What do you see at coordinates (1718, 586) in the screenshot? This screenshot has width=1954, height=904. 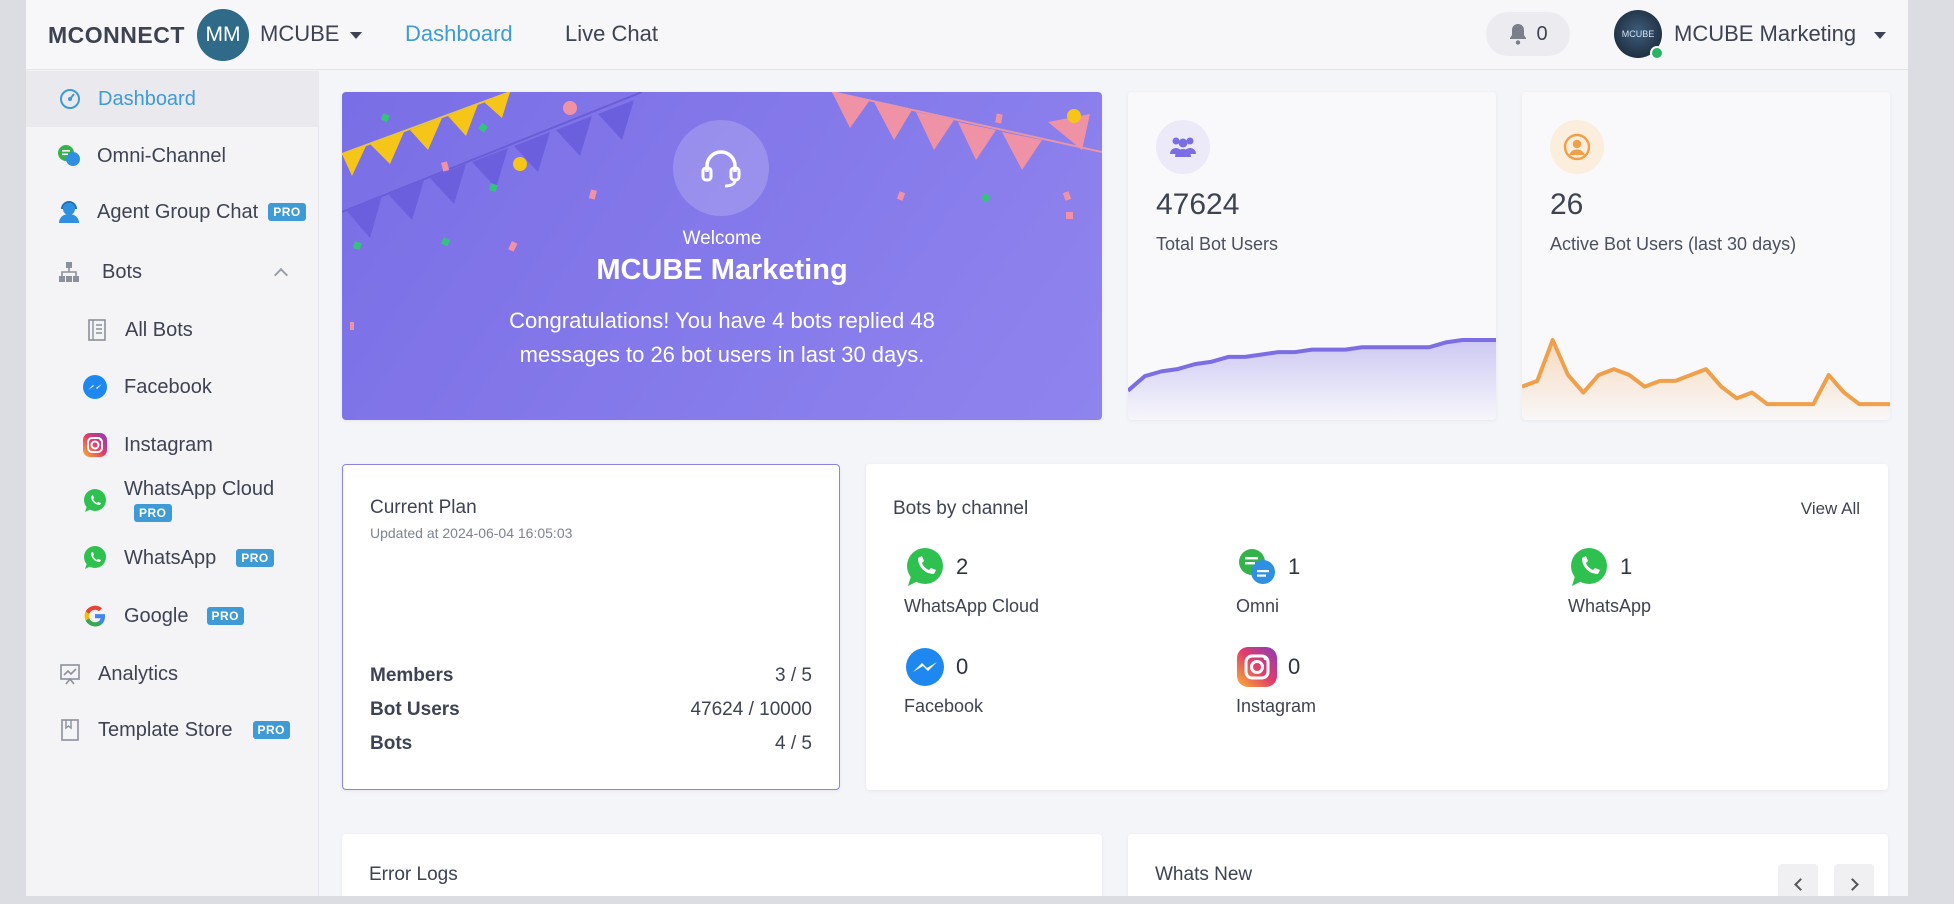 I see `channel-whatsapp: 1 WhatsApp` at bounding box center [1718, 586].